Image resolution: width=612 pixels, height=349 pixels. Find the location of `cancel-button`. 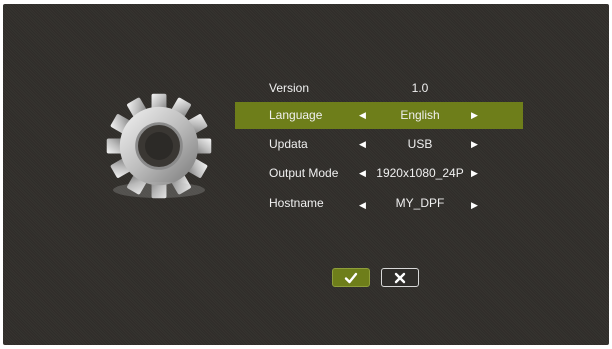

cancel-button is located at coordinates (400, 277).